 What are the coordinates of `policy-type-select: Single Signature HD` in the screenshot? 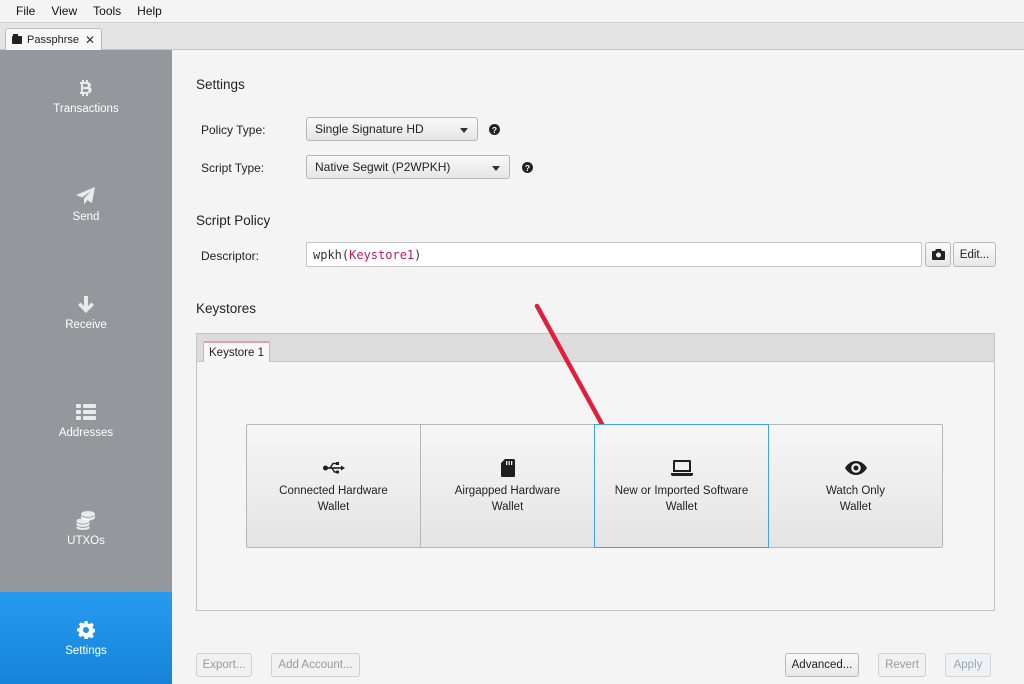 It's located at (392, 129).